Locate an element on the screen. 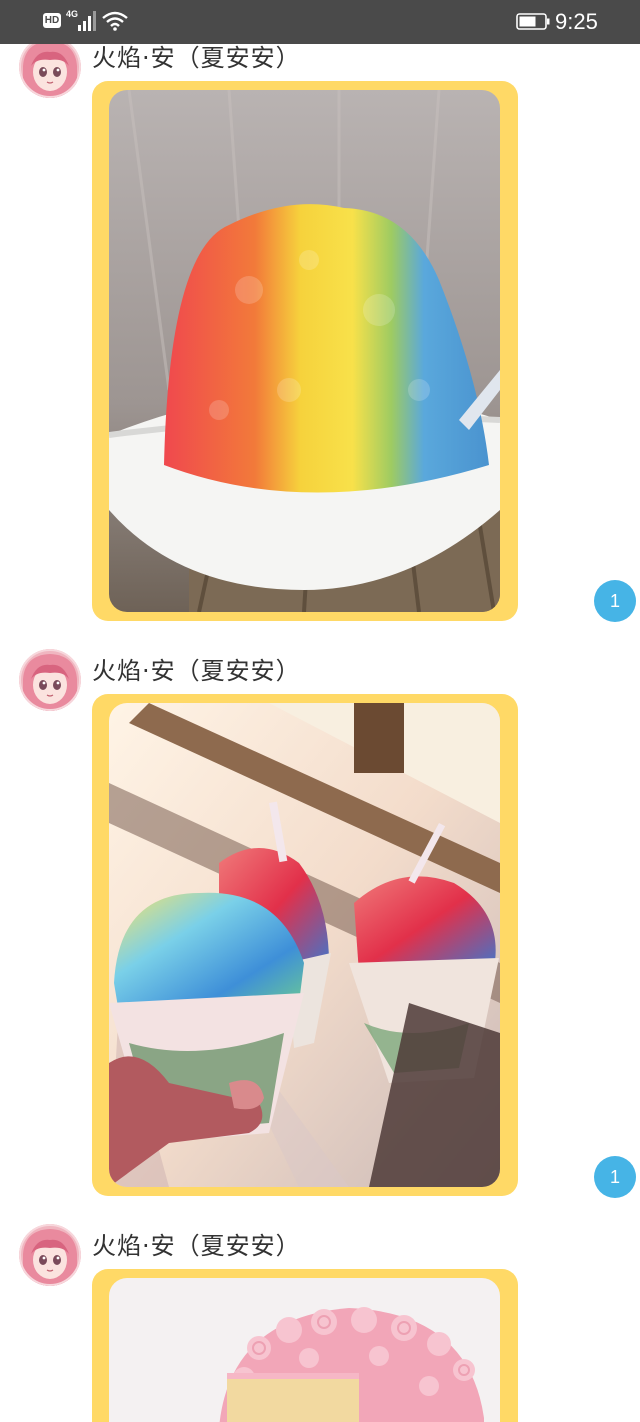 The height and width of the screenshot is (1422, 640). image-bubble is located at coordinates (305, 1345).